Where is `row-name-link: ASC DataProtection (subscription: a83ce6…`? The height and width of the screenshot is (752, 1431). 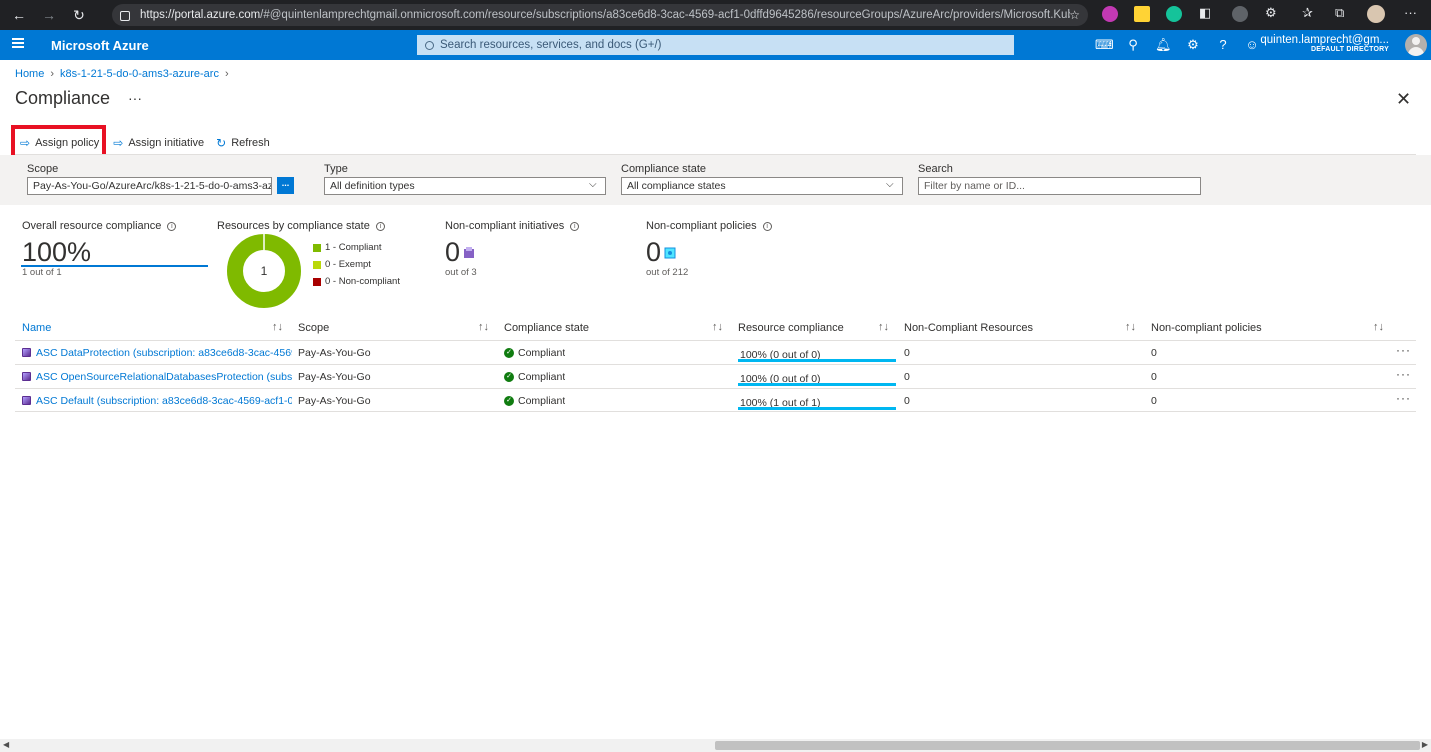 row-name-link: ASC DataProtection (subscription: a83ce6… is located at coordinates (164, 353).